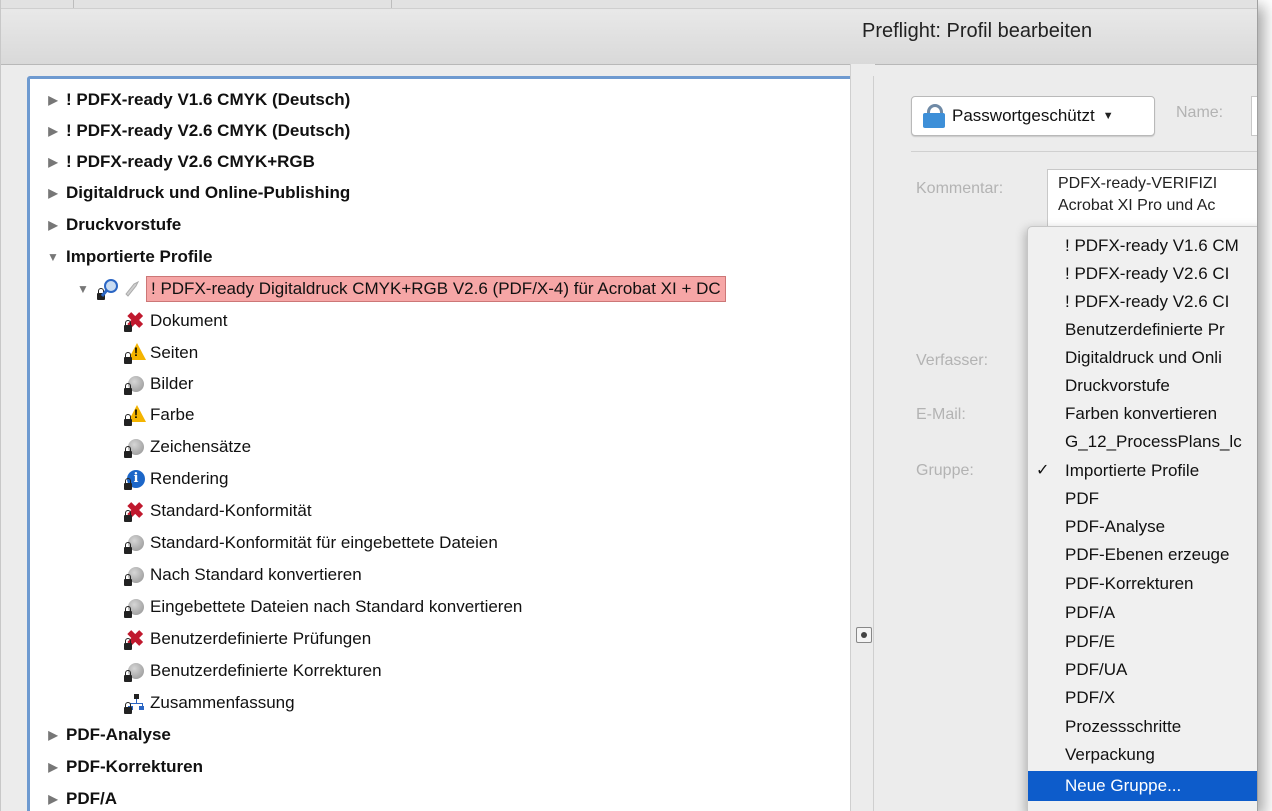 This screenshot has width=1272, height=811. I want to click on tree-group-label: Digitaldruck und Online-Publishing, so click(208, 192).